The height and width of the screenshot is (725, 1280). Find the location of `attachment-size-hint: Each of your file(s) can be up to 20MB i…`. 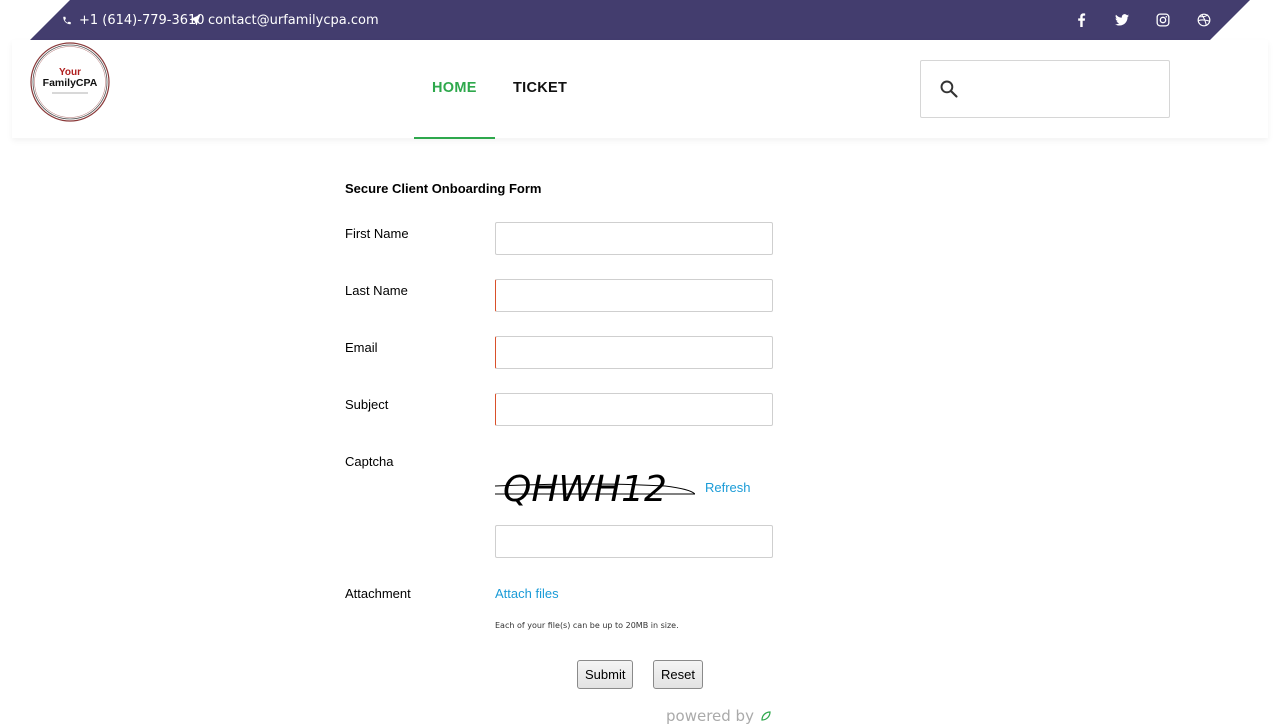

attachment-size-hint: Each of your file(s) can be up to 20MB i… is located at coordinates (587, 625).